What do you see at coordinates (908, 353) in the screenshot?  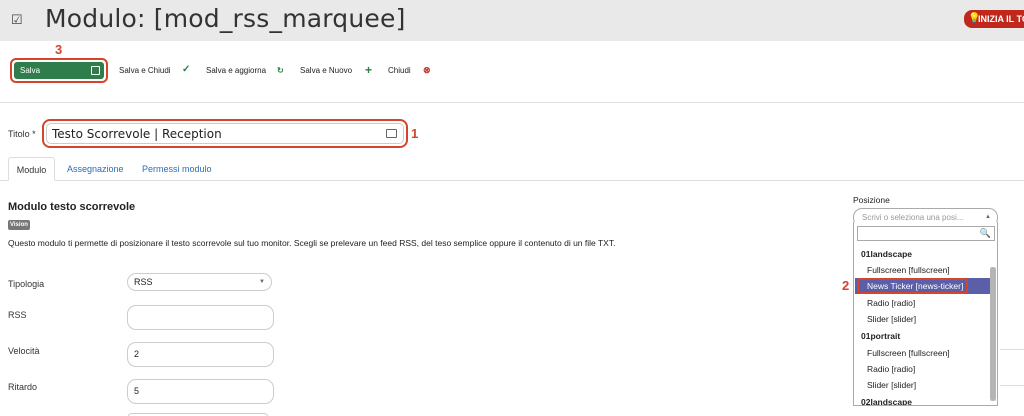 I see `option-fullscreen-portrait: Fullscreen [fullscreen]` at bounding box center [908, 353].